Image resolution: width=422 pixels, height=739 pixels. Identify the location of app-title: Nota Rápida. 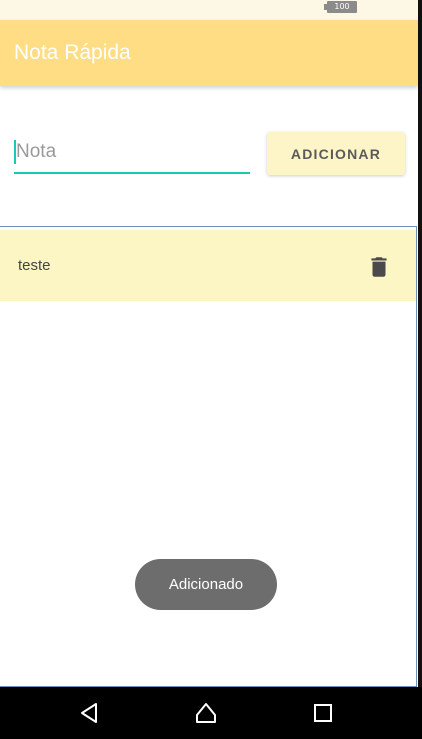
(72, 52).